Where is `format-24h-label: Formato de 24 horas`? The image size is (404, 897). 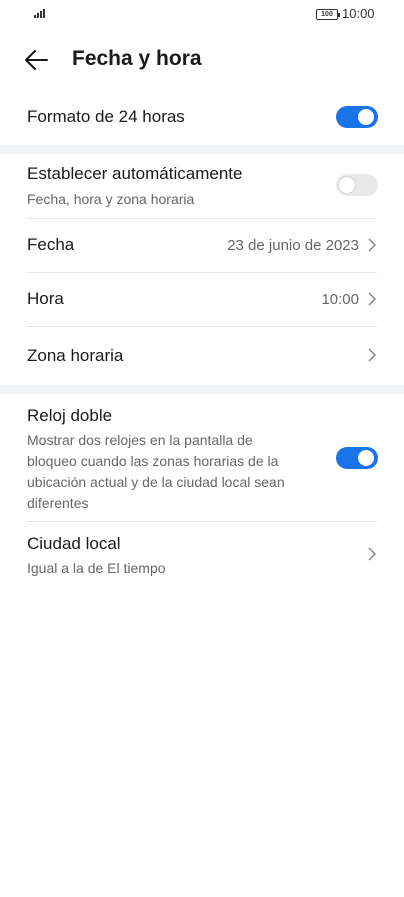 format-24h-label: Formato de 24 horas is located at coordinates (106, 116).